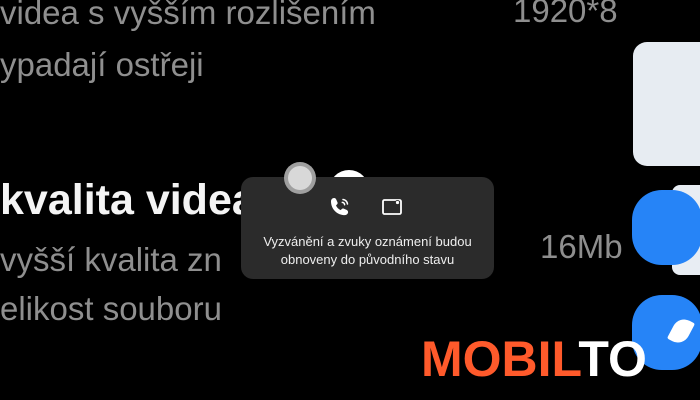  What do you see at coordinates (367, 207) in the screenshot?
I see `toast-icons` at bounding box center [367, 207].